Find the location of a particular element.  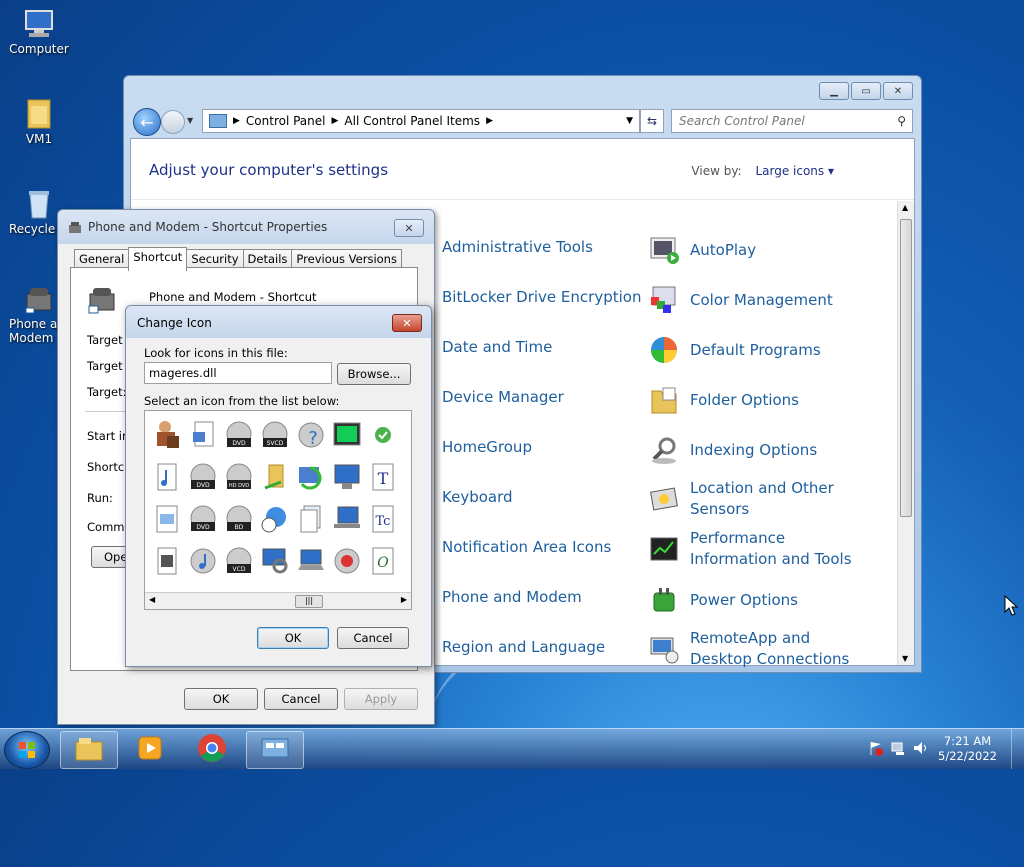

music-note-icon is located at coordinates (167, 477).